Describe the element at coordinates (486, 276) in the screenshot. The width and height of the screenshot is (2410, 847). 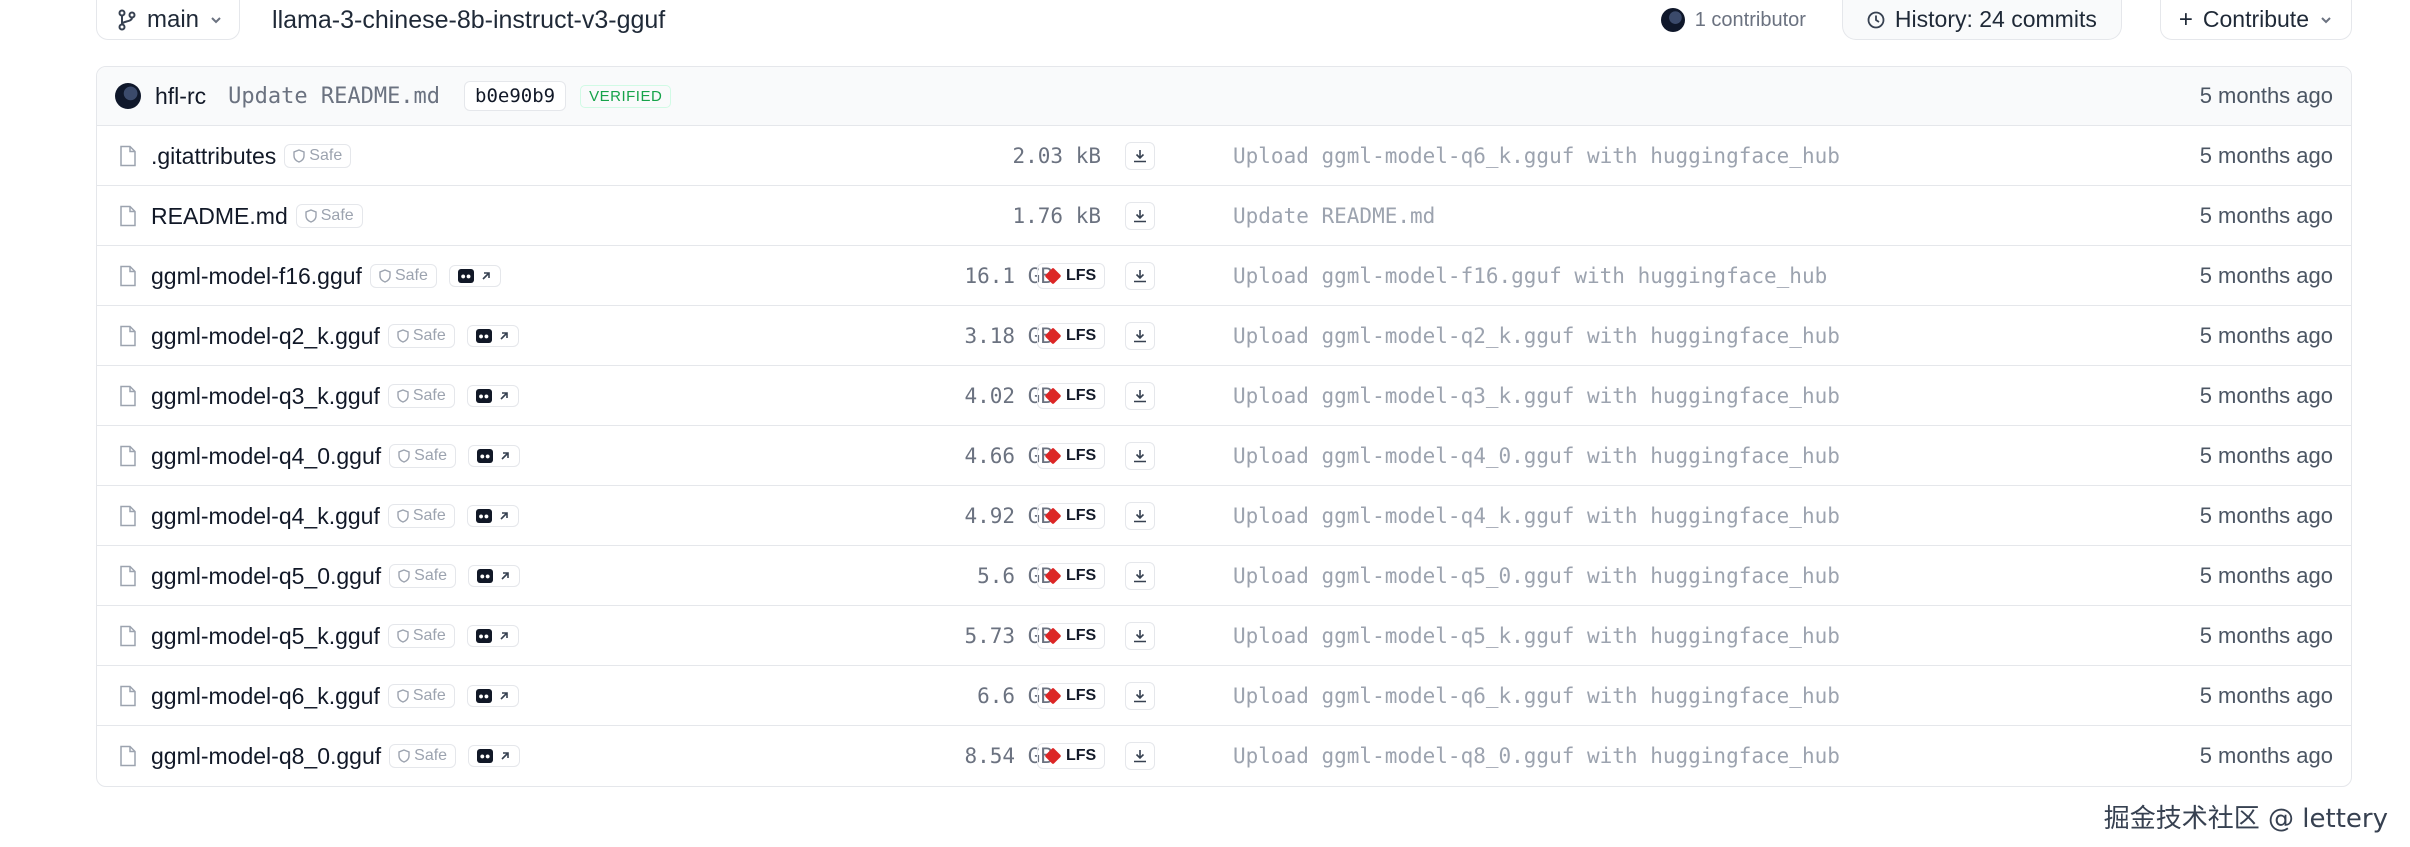
I see `external-link-icon` at that location.